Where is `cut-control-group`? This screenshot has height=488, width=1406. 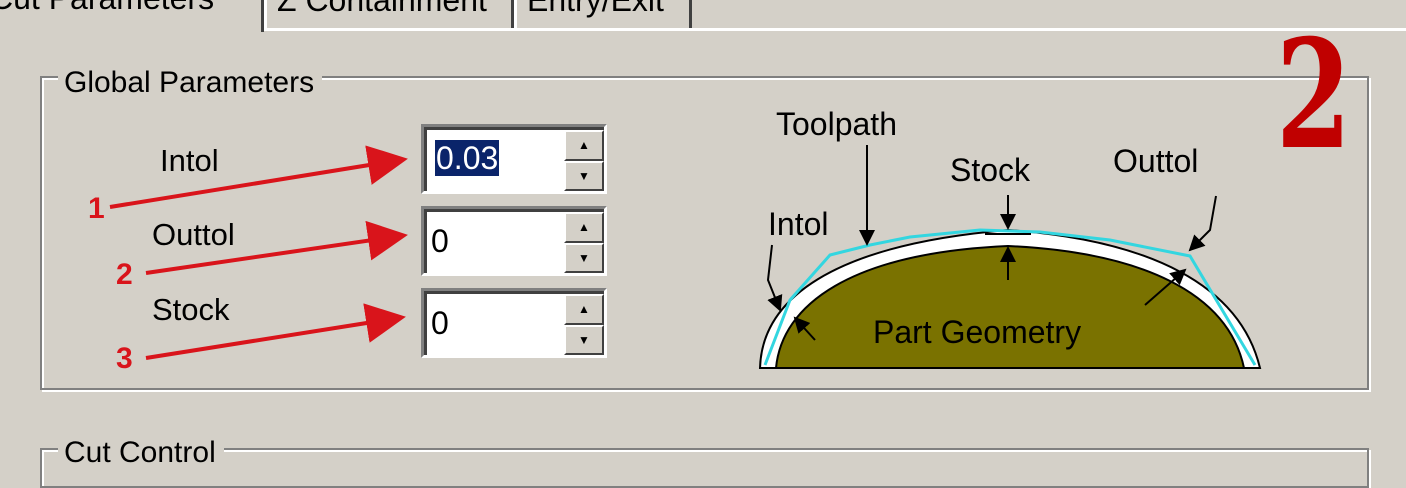 cut-control-group is located at coordinates (704, 468).